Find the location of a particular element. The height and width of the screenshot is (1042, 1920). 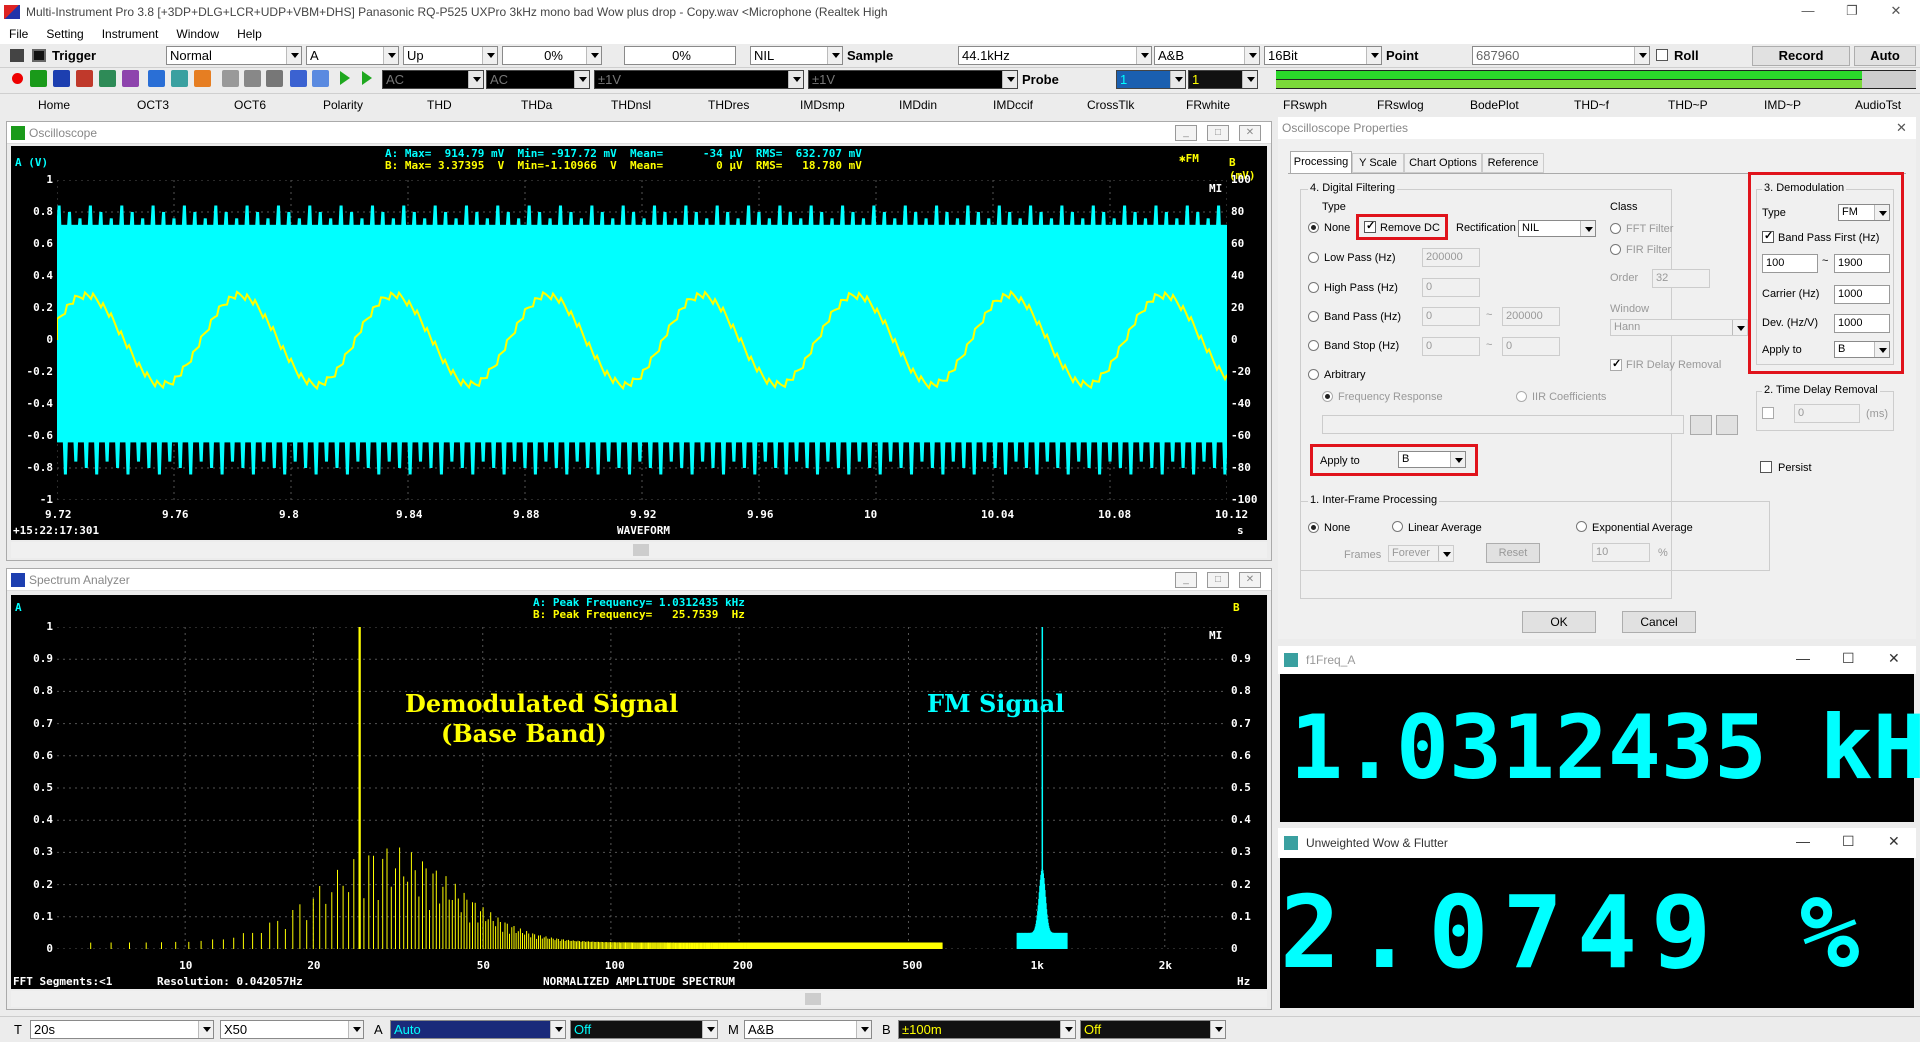

maximize-icon: □ is located at coordinates (1218, 133).